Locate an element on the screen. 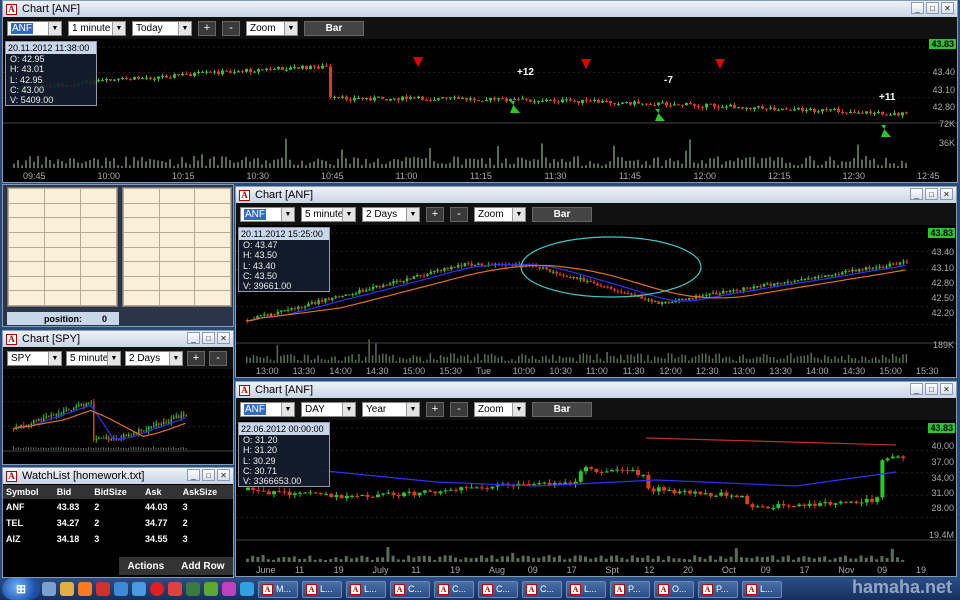 This screenshot has width=960, height=600. axis-tick-label: 11:30 is located at coordinates (633, 371).